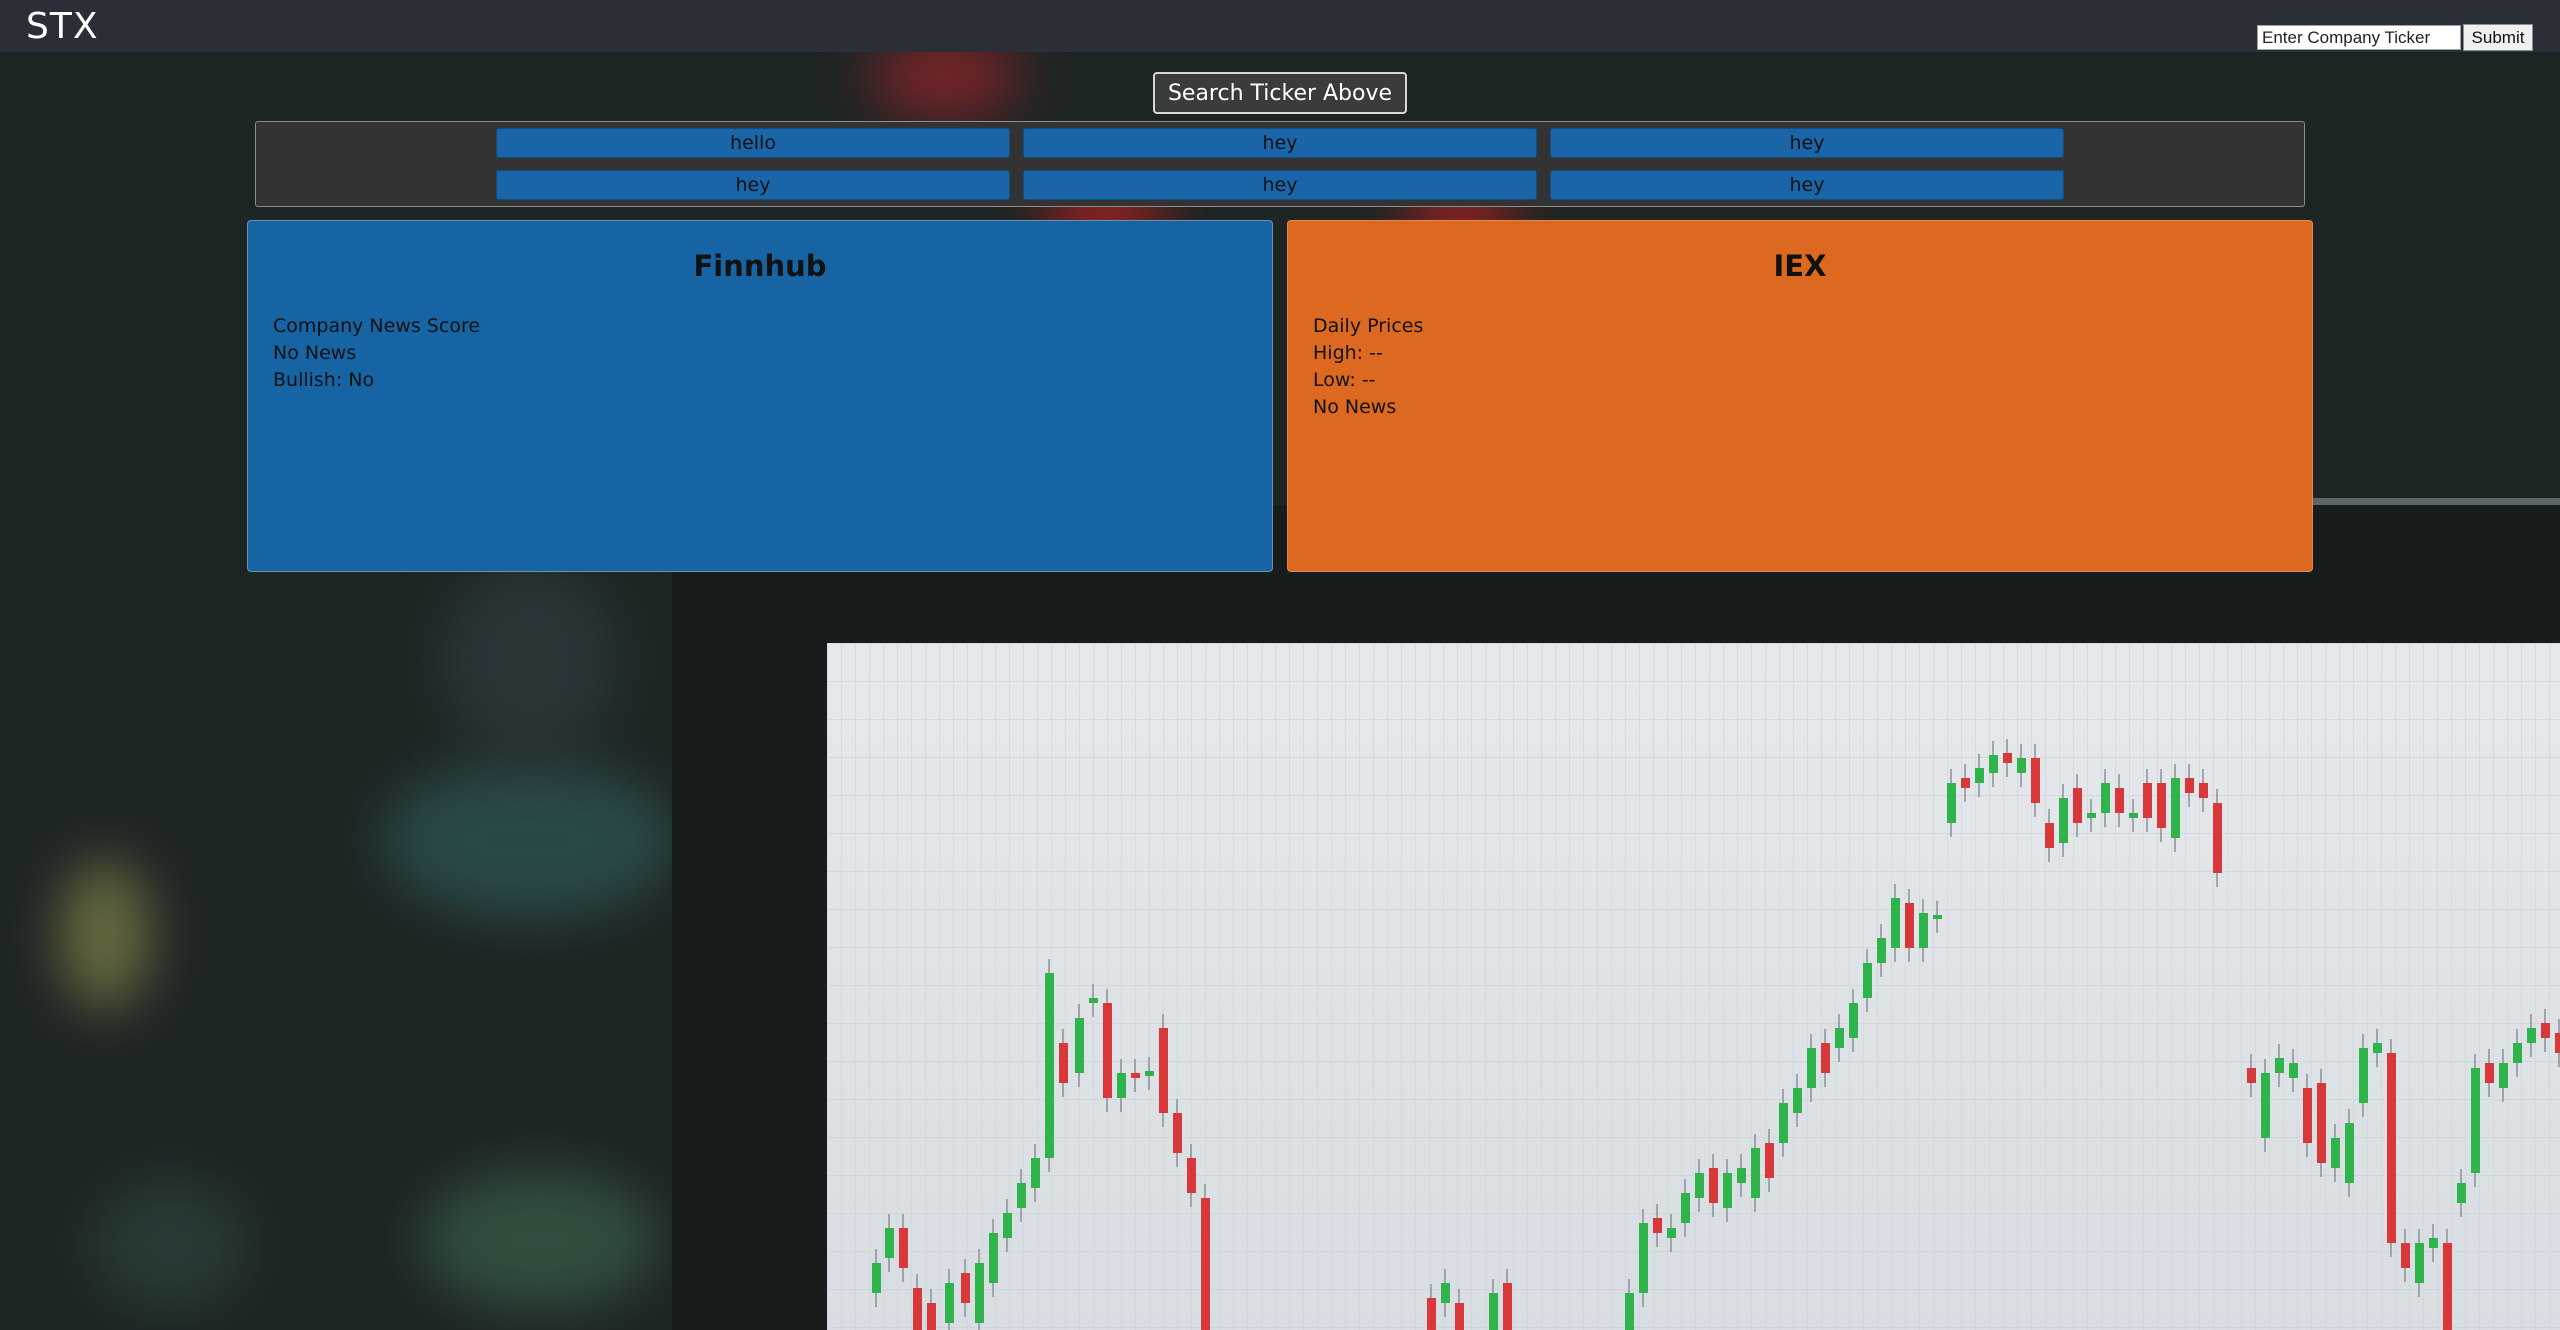 The width and height of the screenshot is (2560, 1330). I want to click on grid-button-4: hey, so click(753, 185).